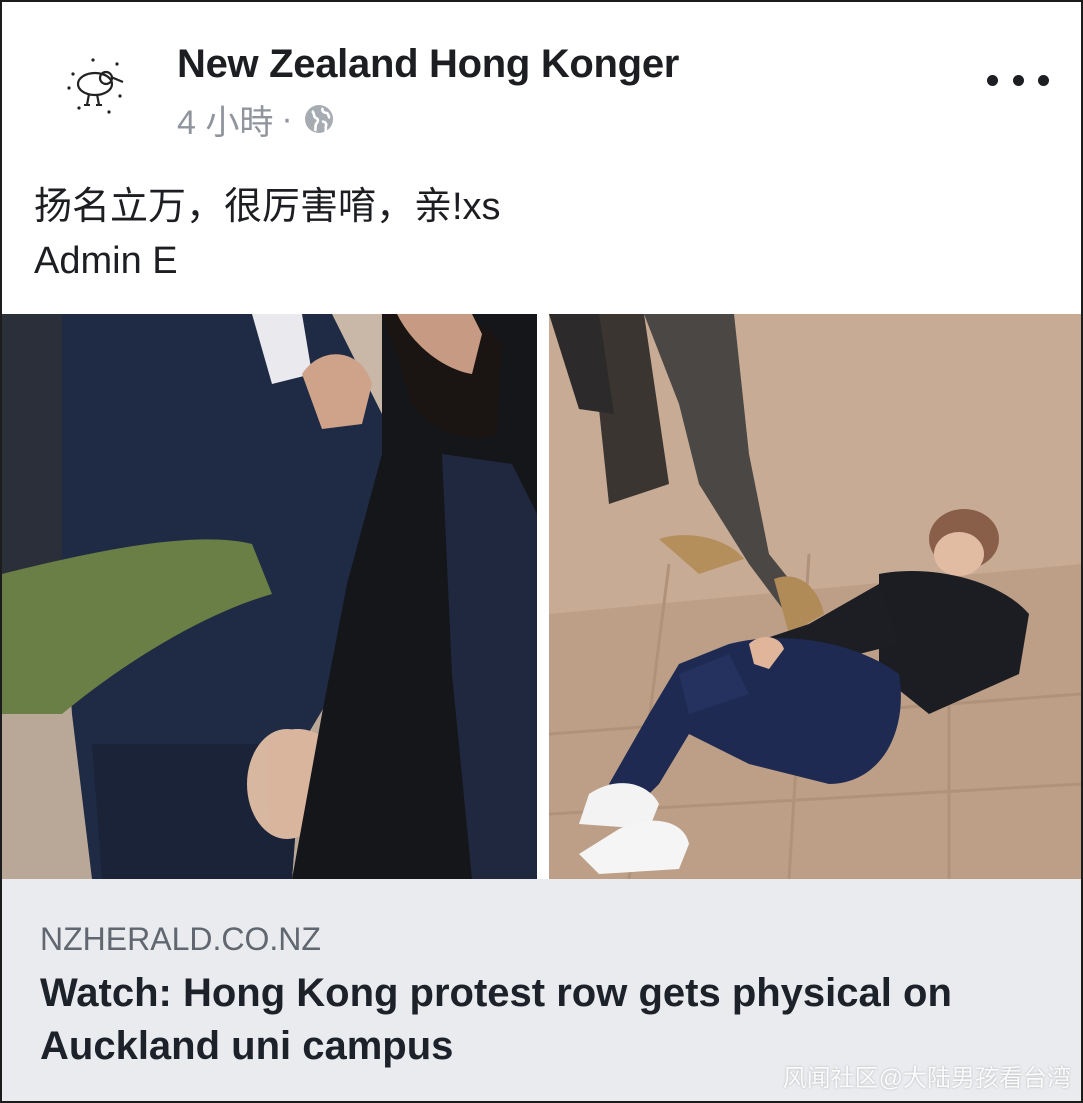  What do you see at coordinates (428, 64) in the screenshot?
I see `page-name-link: New Zealand Hong Konger` at bounding box center [428, 64].